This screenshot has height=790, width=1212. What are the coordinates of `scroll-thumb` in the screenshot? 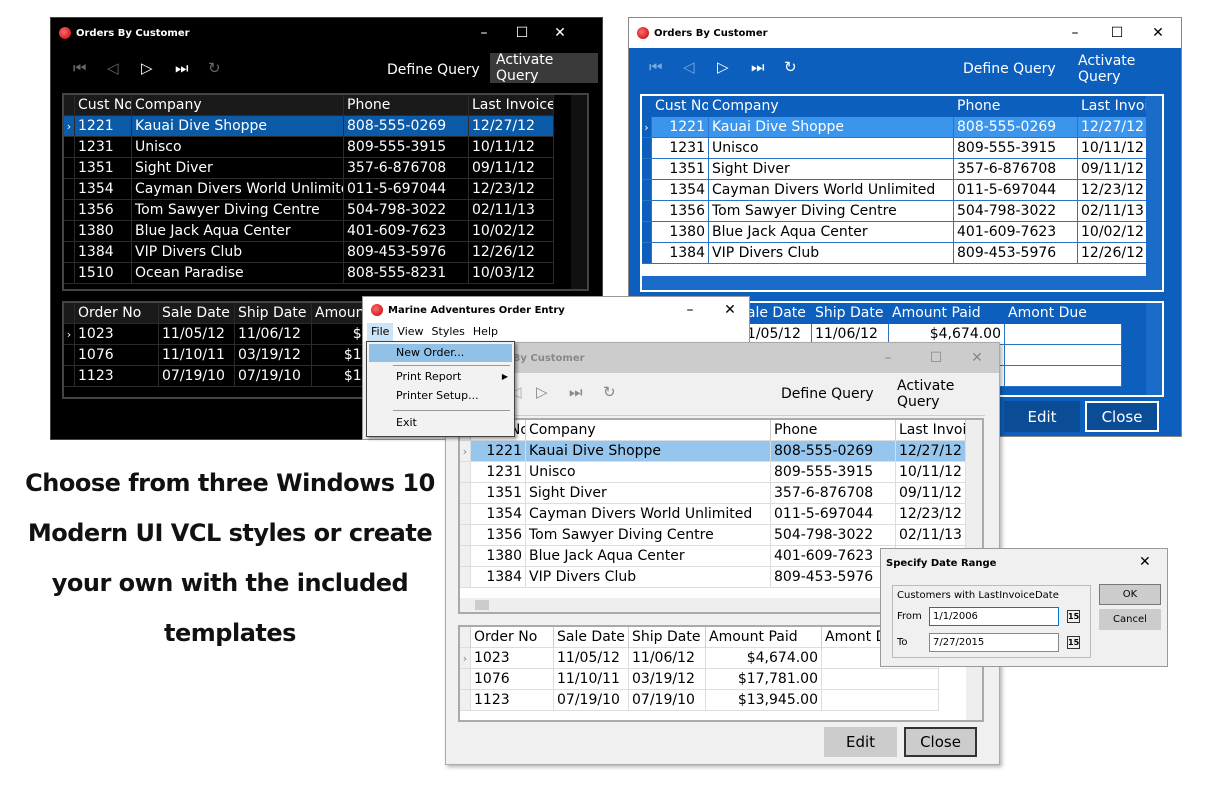 It's located at (482, 605).